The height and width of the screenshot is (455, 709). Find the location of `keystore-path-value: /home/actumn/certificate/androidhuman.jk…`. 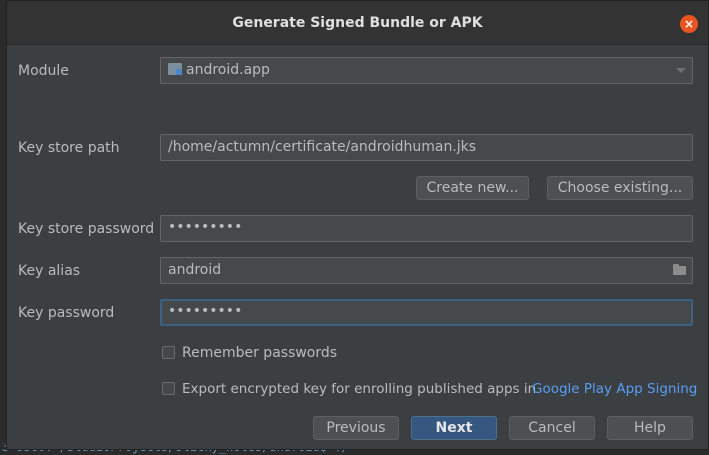

keystore-path-value: /home/actumn/certificate/androidhuman.jk… is located at coordinates (322, 147).